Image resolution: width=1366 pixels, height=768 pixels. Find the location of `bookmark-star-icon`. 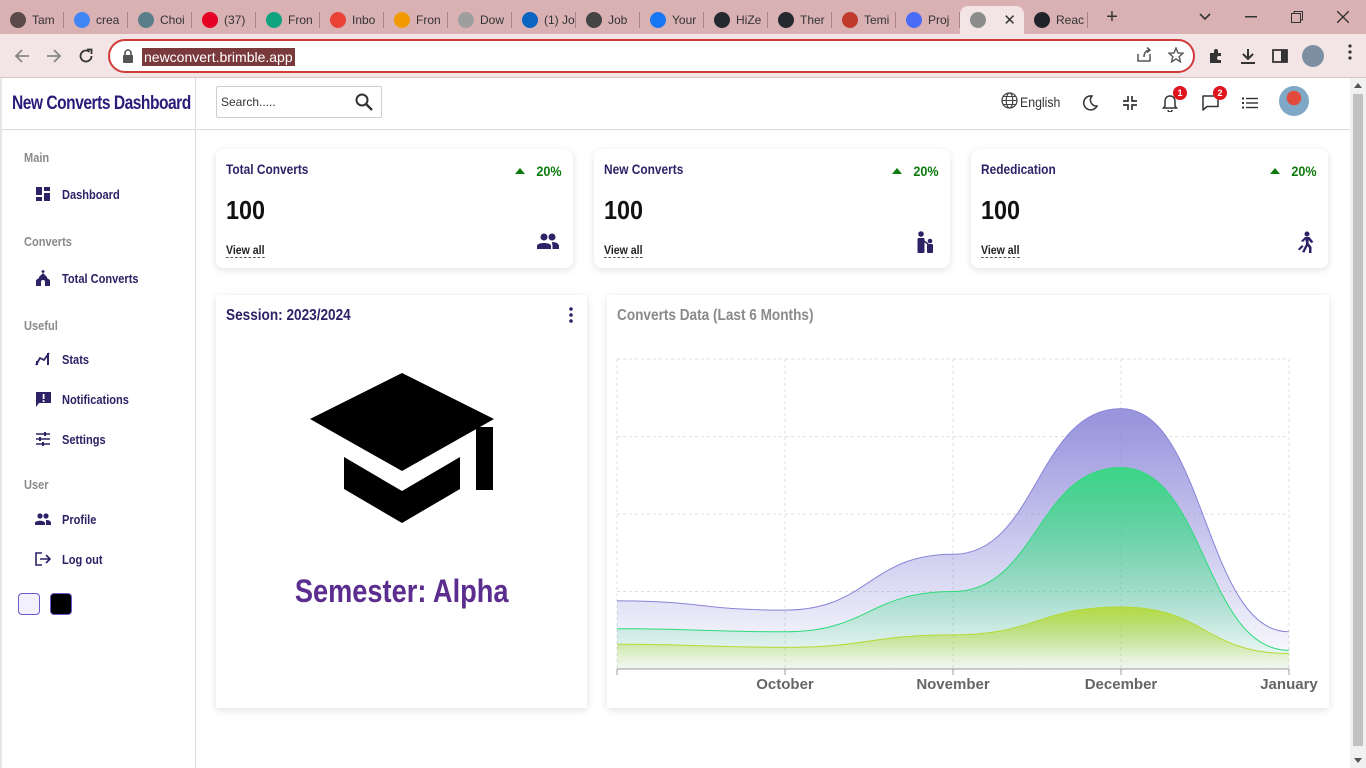

bookmark-star-icon is located at coordinates (1176, 57).